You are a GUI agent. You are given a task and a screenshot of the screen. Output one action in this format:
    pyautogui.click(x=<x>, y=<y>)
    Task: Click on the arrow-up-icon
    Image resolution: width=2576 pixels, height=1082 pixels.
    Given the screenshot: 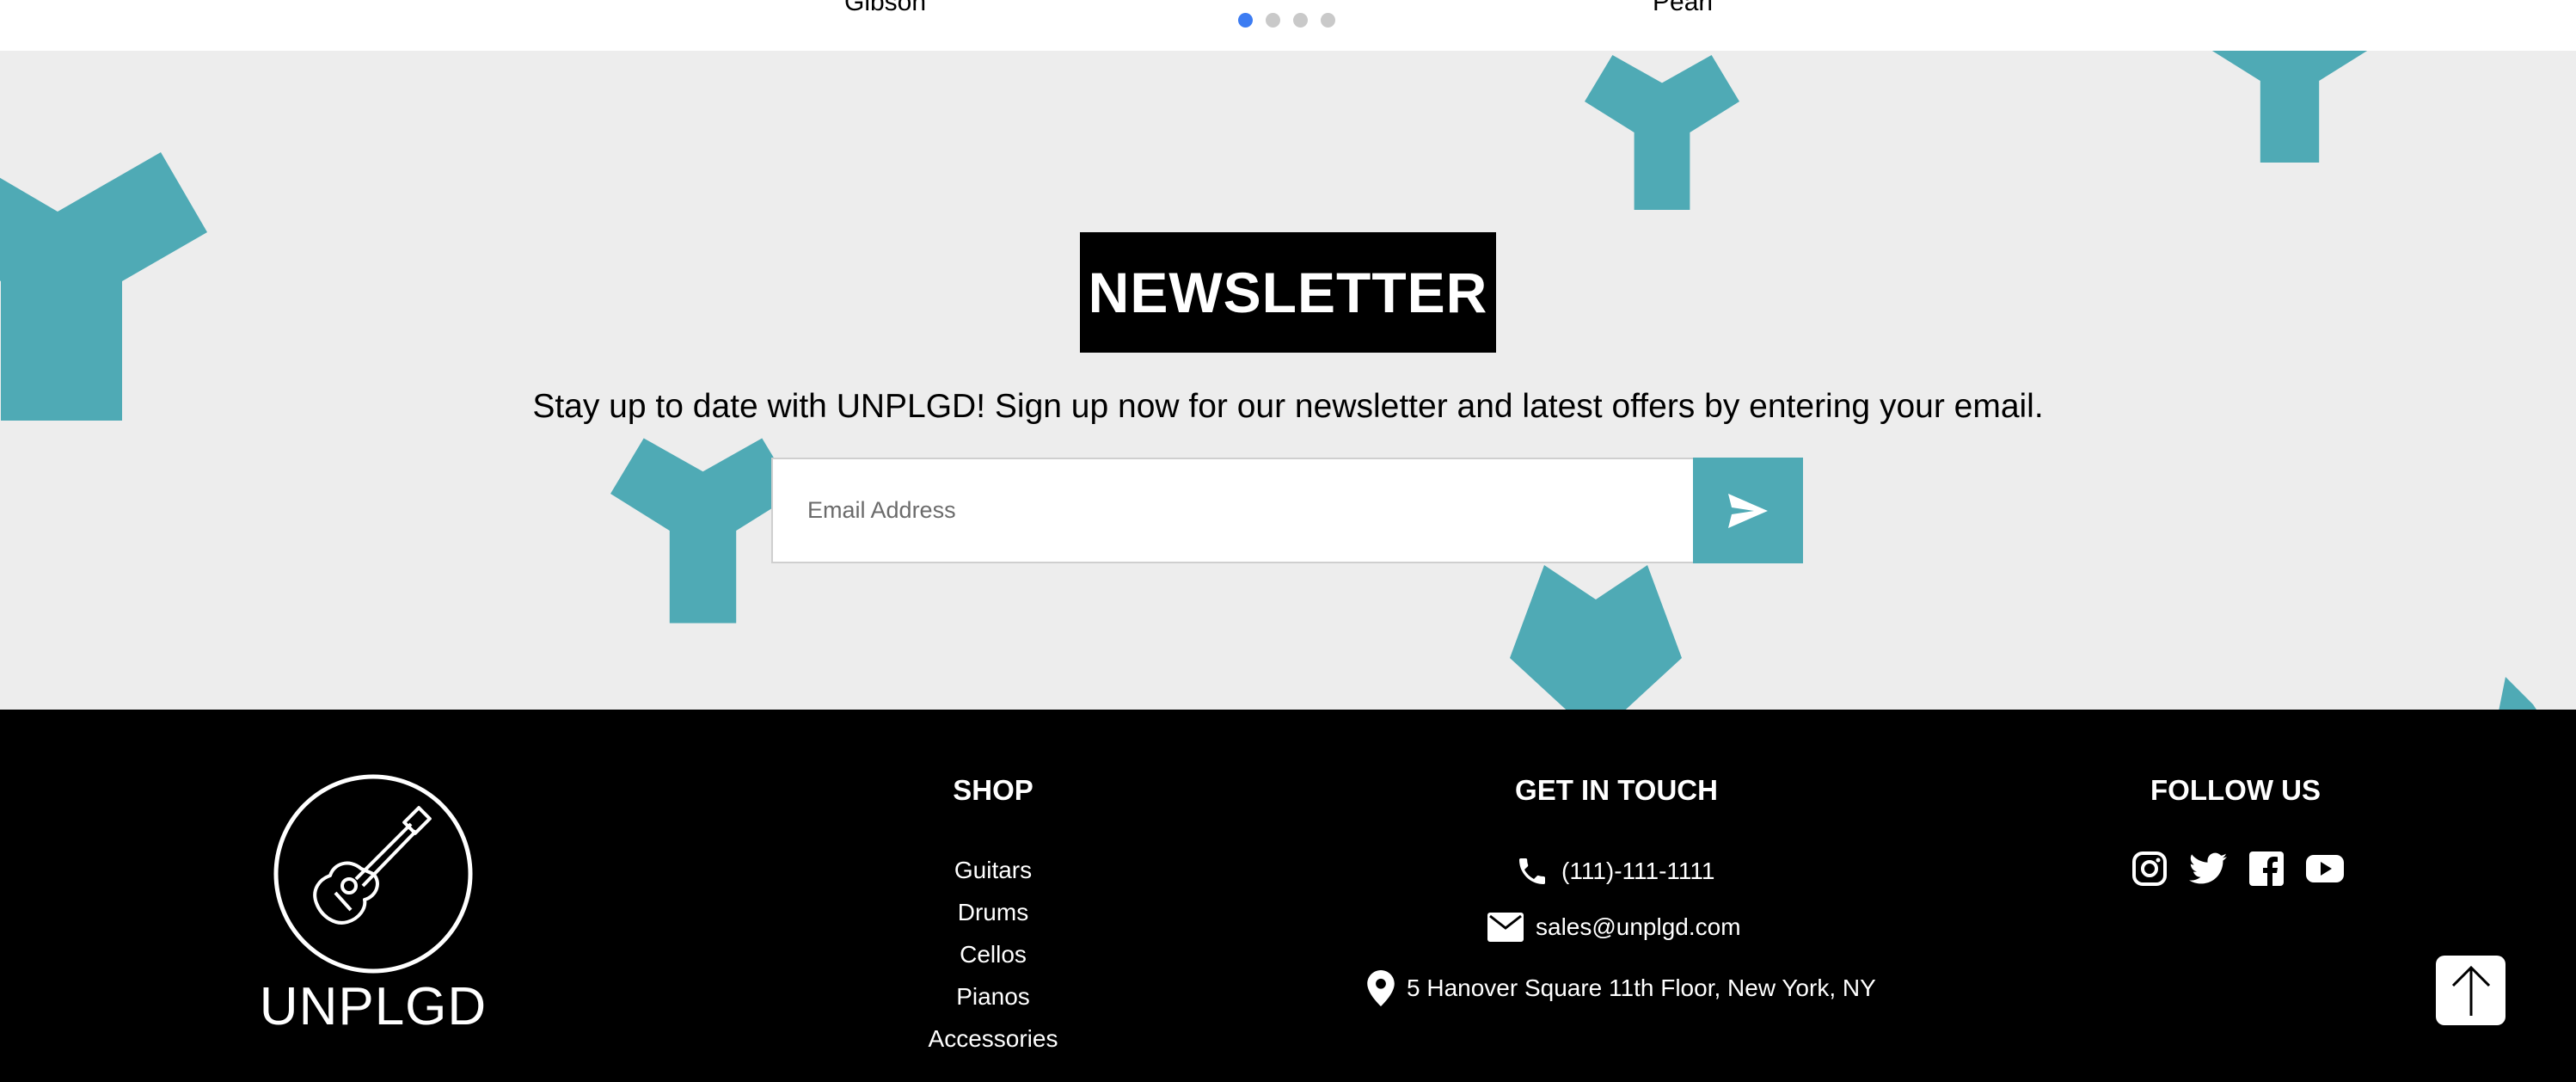 What is the action you would take?
    pyautogui.click(x=2472, y=991)
    